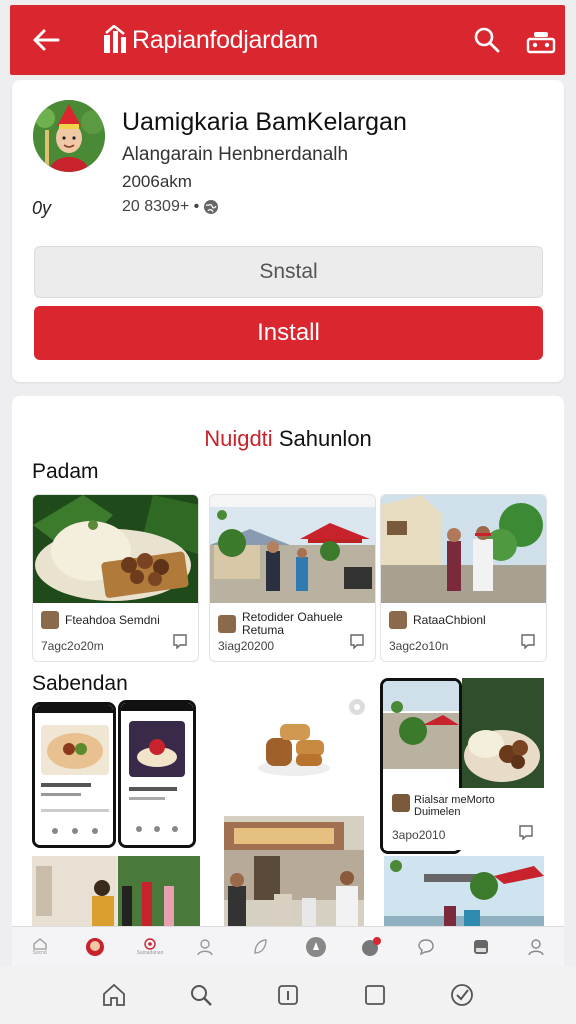  Describe the element at coordinates (462, 995) in the screenshot. I see `check-icon` at that location.